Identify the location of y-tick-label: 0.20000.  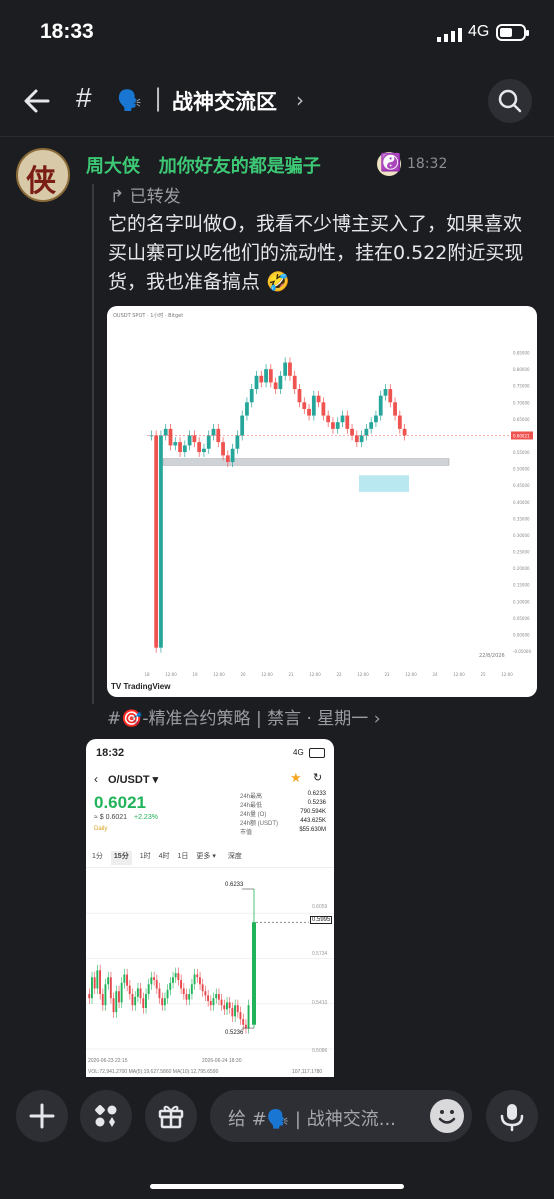
(521, 568).